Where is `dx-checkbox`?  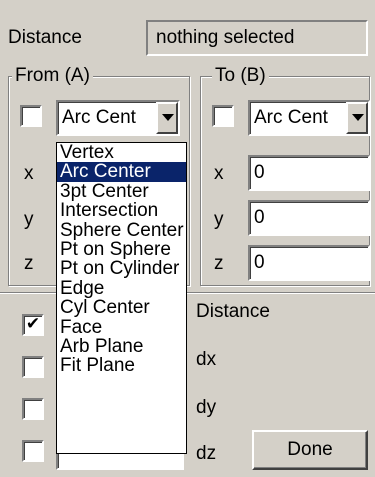 dx-checkbox is located at coordinates (33, 367).